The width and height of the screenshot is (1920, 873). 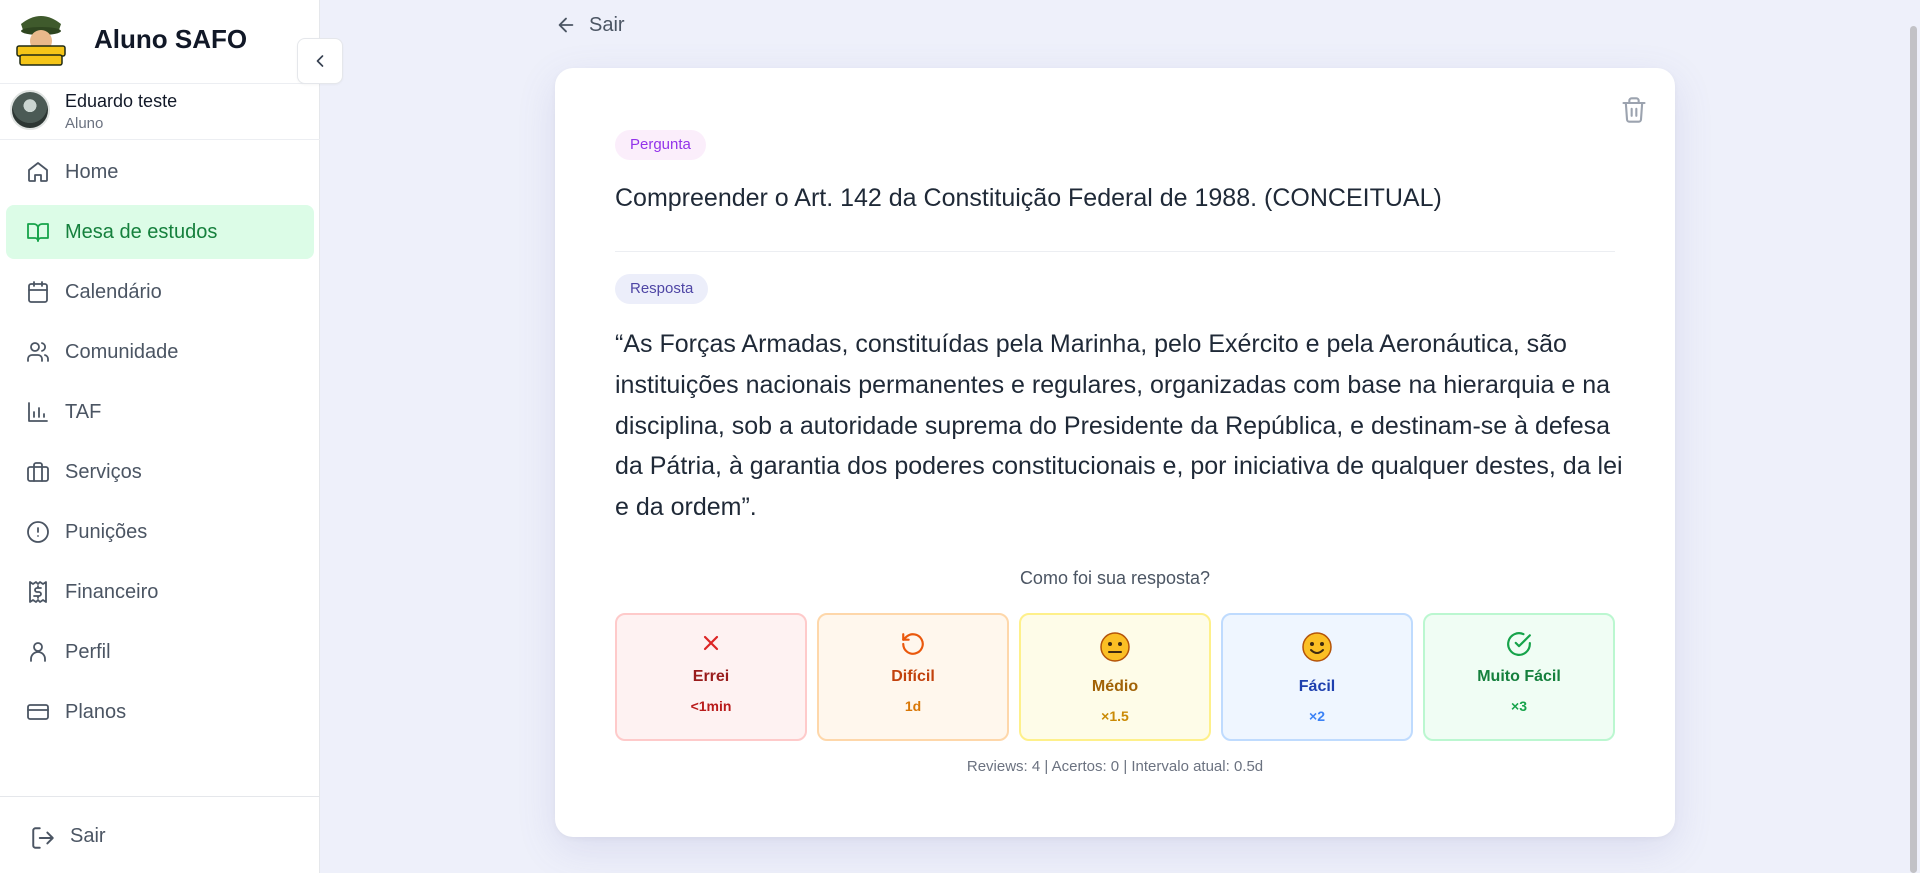 I want to click on question-badge: Pergunta, so click(x=660, y=145).